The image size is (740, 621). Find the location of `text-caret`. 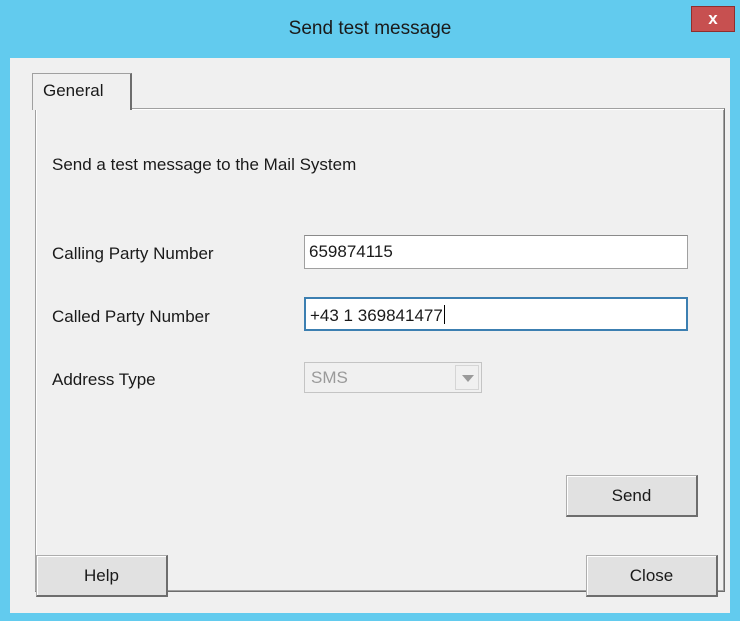

text-caret is located at coordinates (444, 314).